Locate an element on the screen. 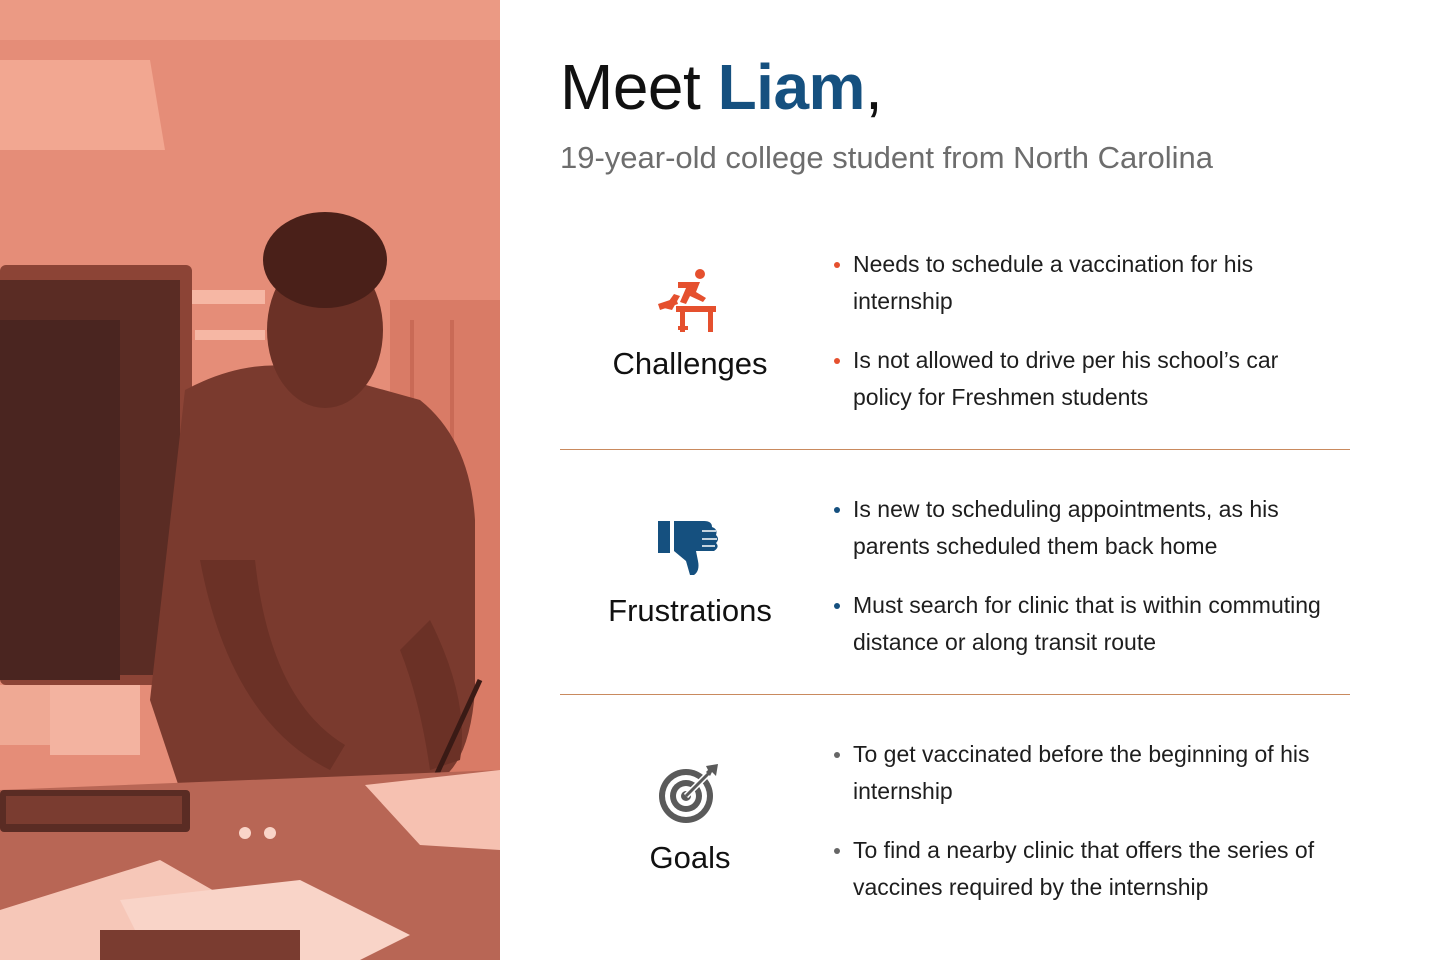 The height and width of the screenshot is (960, 1440). headline-prefix: Meet is located at coordinates (639, 87).